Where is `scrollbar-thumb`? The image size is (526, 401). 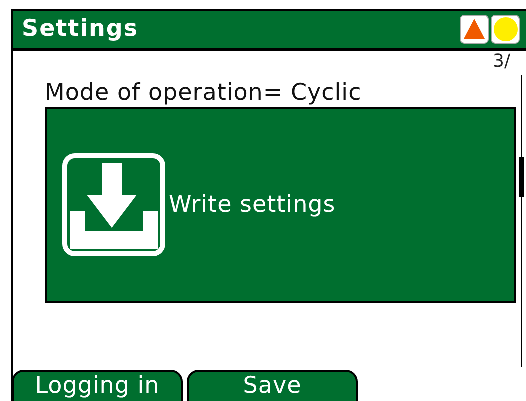 scrollbar-thumb is located at coordinates (521, 177).